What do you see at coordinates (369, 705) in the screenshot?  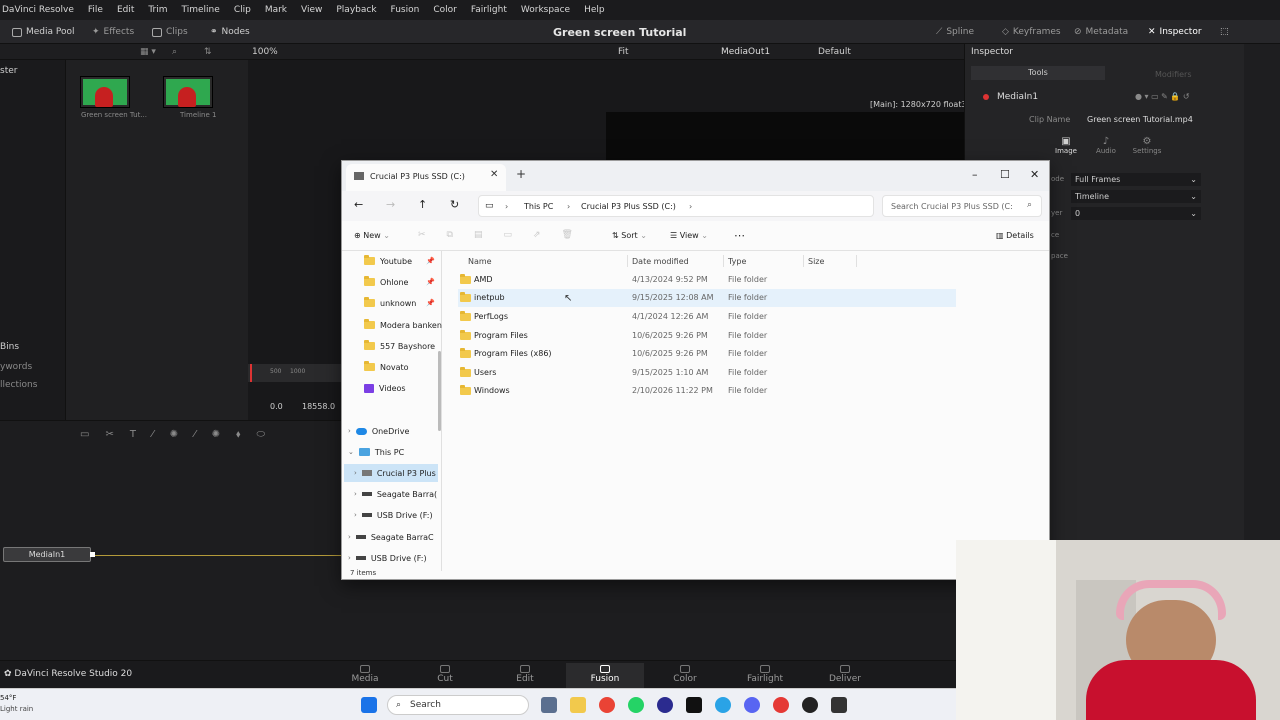 I see `windows-start-icon` at bounding box center [369, 705].